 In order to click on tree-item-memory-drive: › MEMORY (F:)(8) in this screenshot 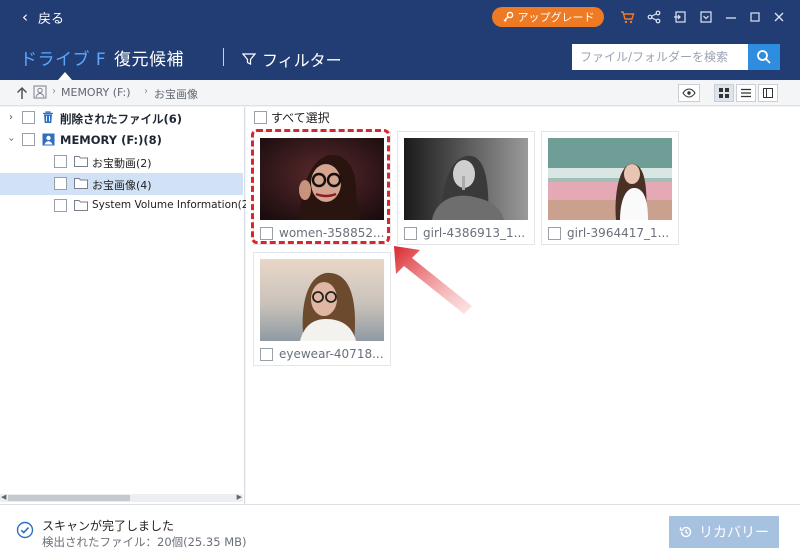, I will do `click(121, 140)`.